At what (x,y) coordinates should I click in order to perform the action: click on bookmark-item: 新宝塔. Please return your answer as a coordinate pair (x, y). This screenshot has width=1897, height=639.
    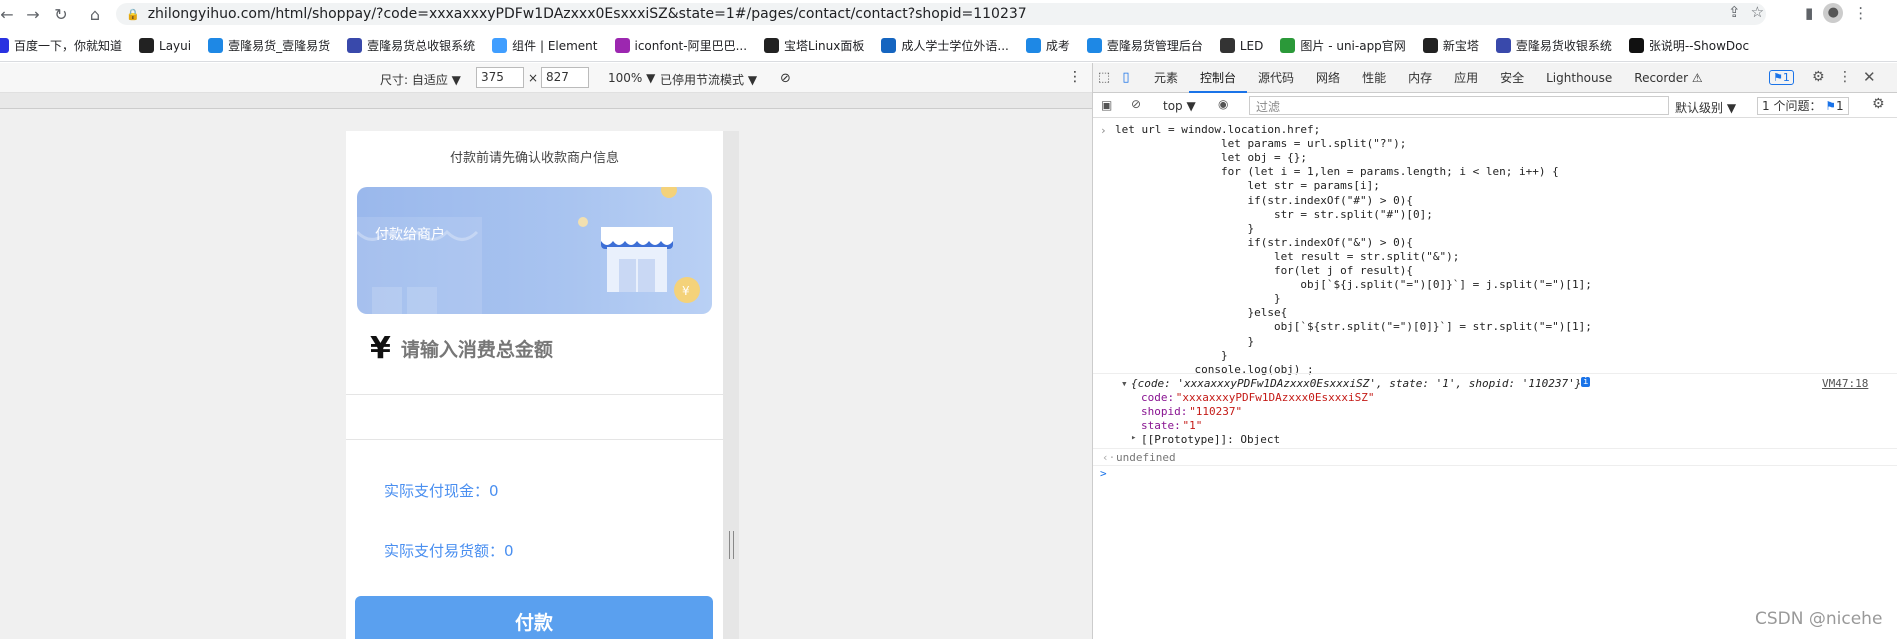
    Looking at the image, I should click on (1450, 45).